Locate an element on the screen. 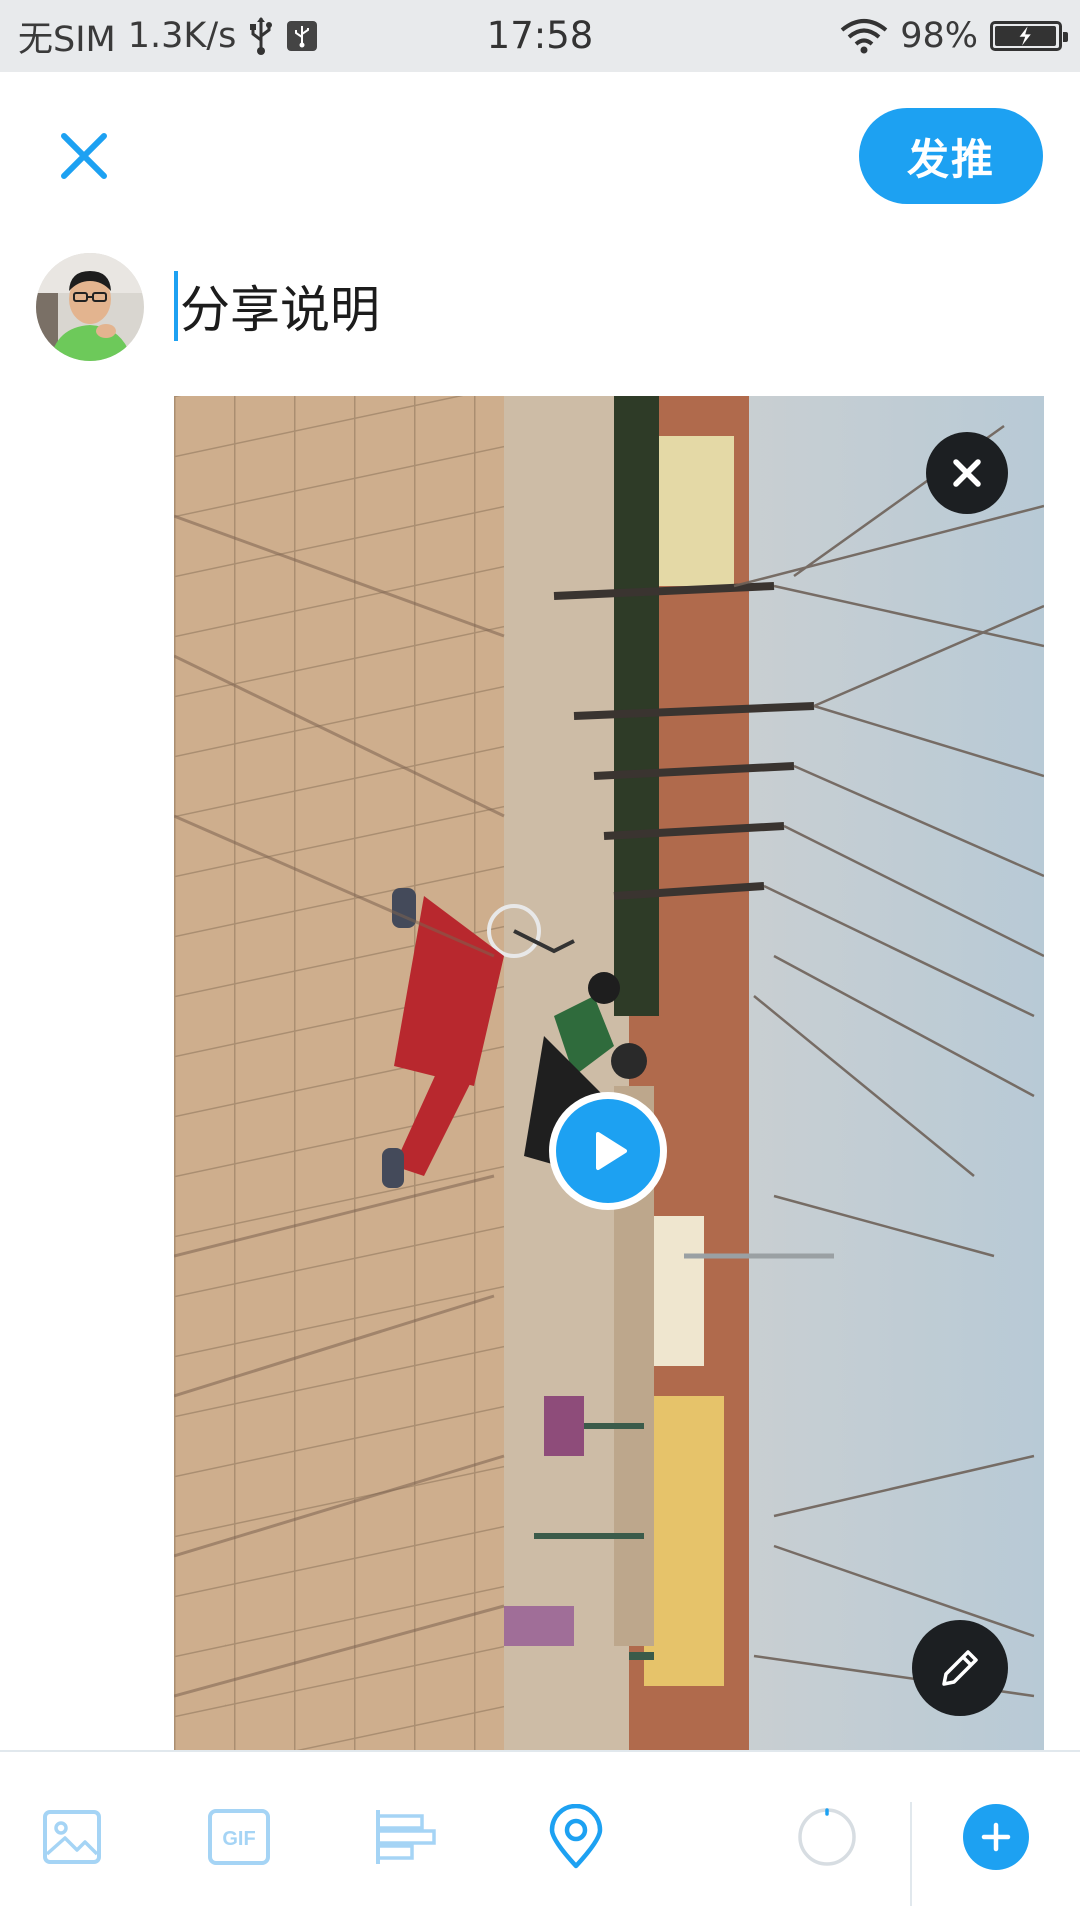  net-speed: 1.3K/s is located at coordinates (182, 36).